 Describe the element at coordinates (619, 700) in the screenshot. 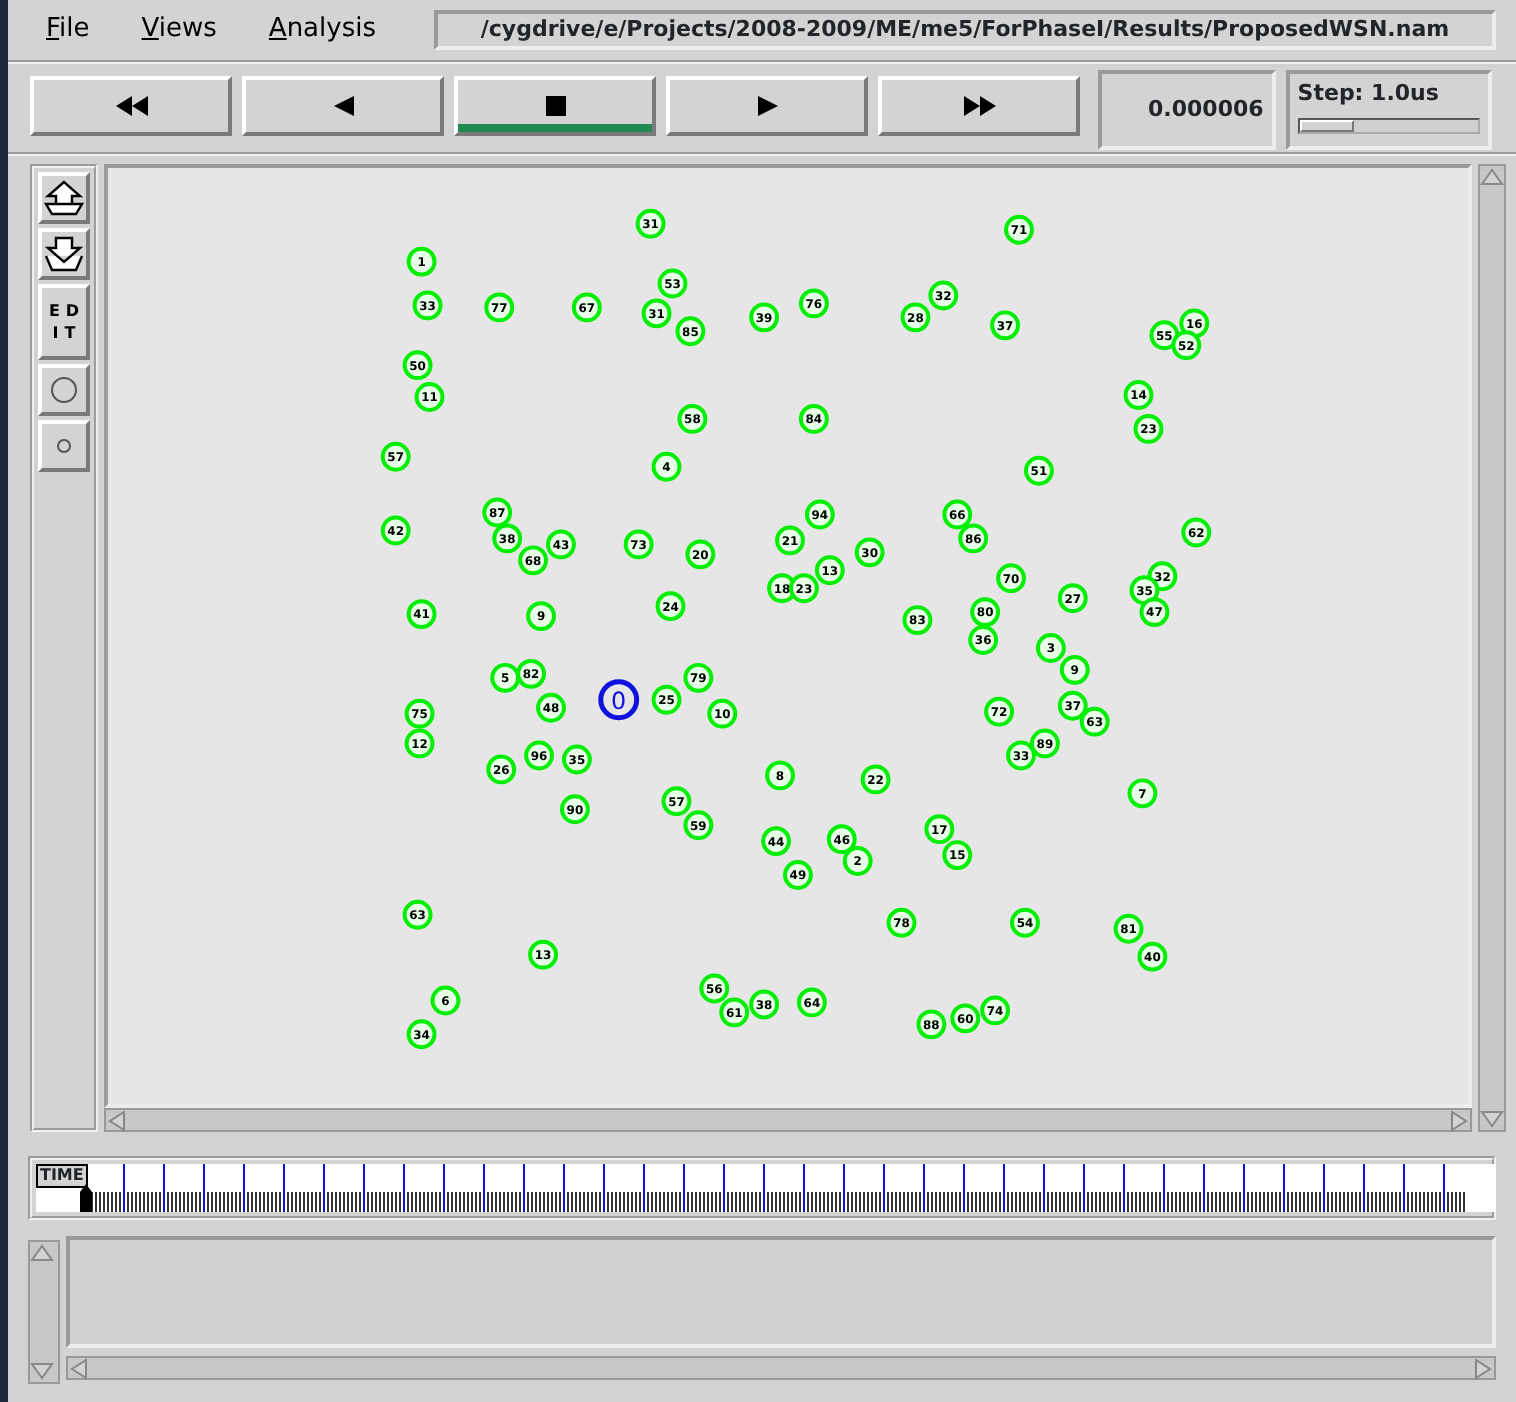

I see `base-station-node: 0` at that location.